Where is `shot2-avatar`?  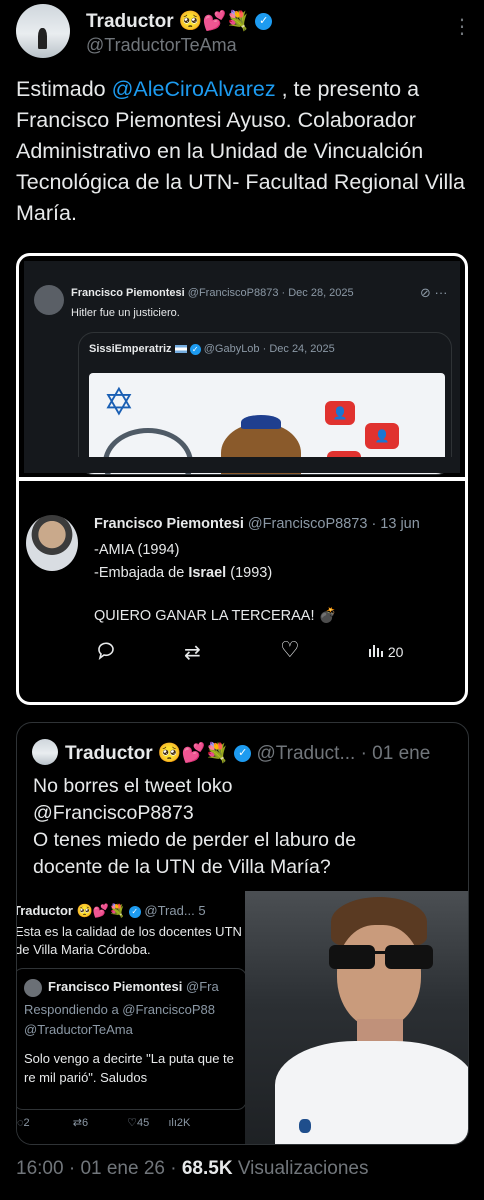
shot2-avatar is located at coordinates (52, 543).